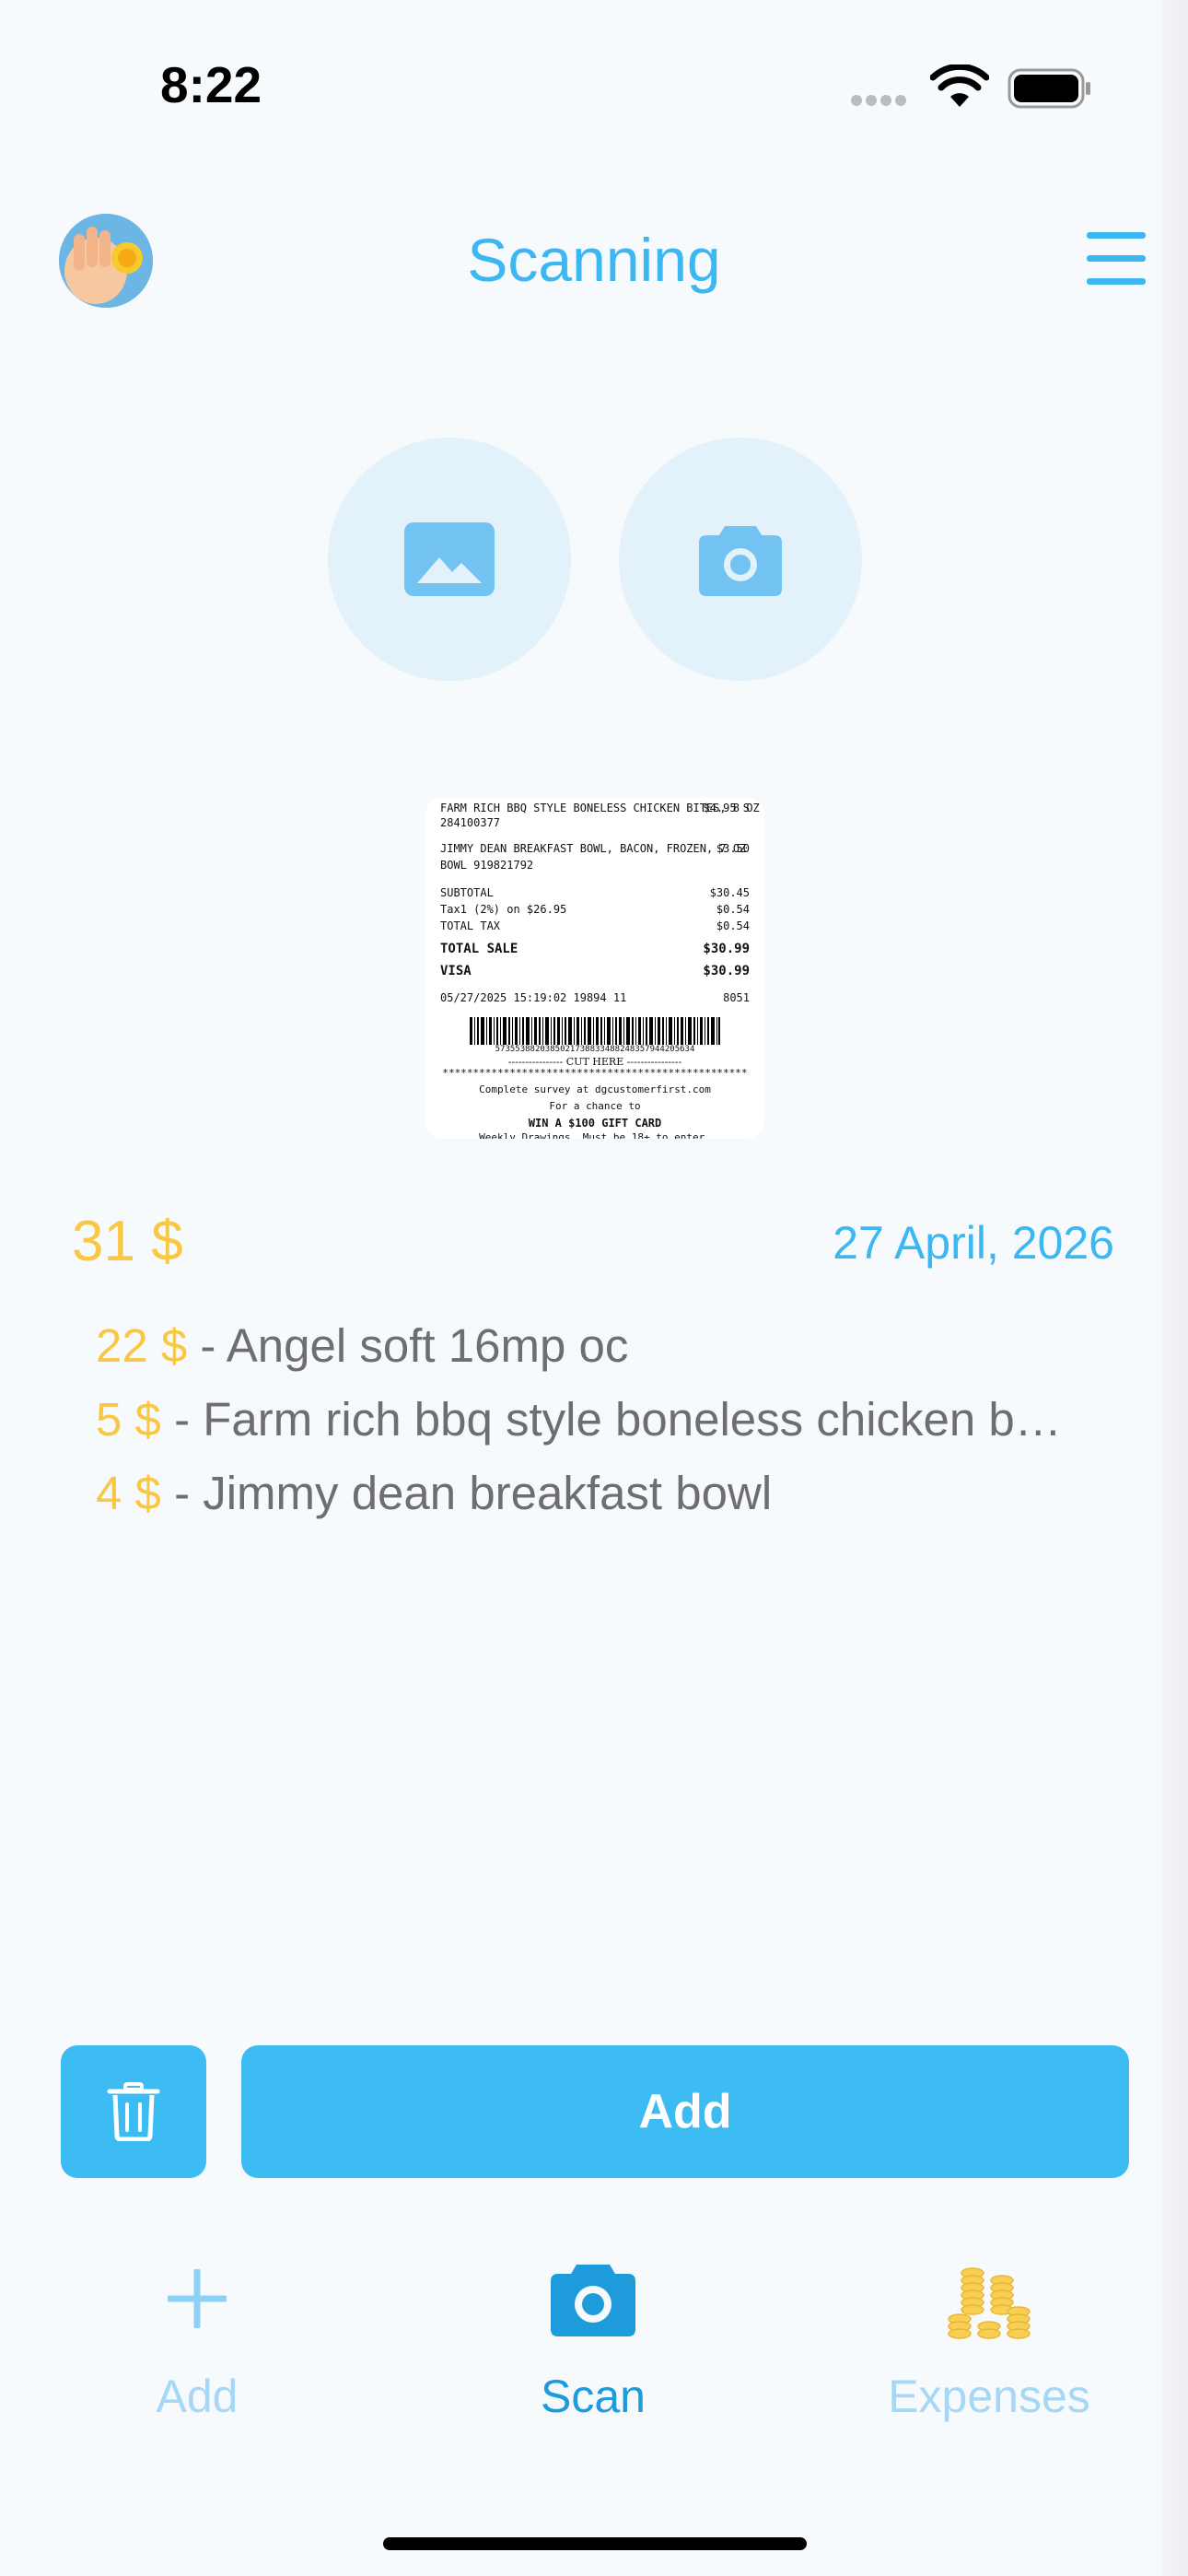 The image size is (1188, 2576). Describe the element at coordinates (595, 1135) in the screenshot. I see `weekly-line: Weekly Drawings. Must be 18+ to enter.` at that location.